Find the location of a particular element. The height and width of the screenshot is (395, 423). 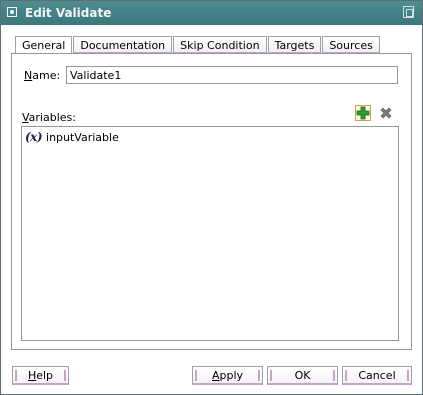

cancel-button: Cancel is located at coordinates (377, 375).